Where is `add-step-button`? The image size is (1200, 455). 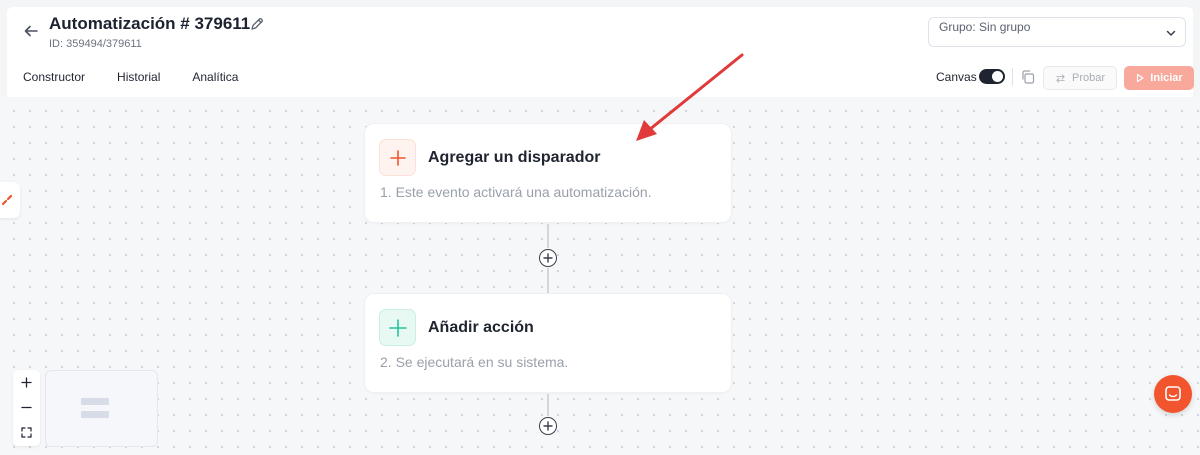 add-step-button is located at coordinates (548, 426).